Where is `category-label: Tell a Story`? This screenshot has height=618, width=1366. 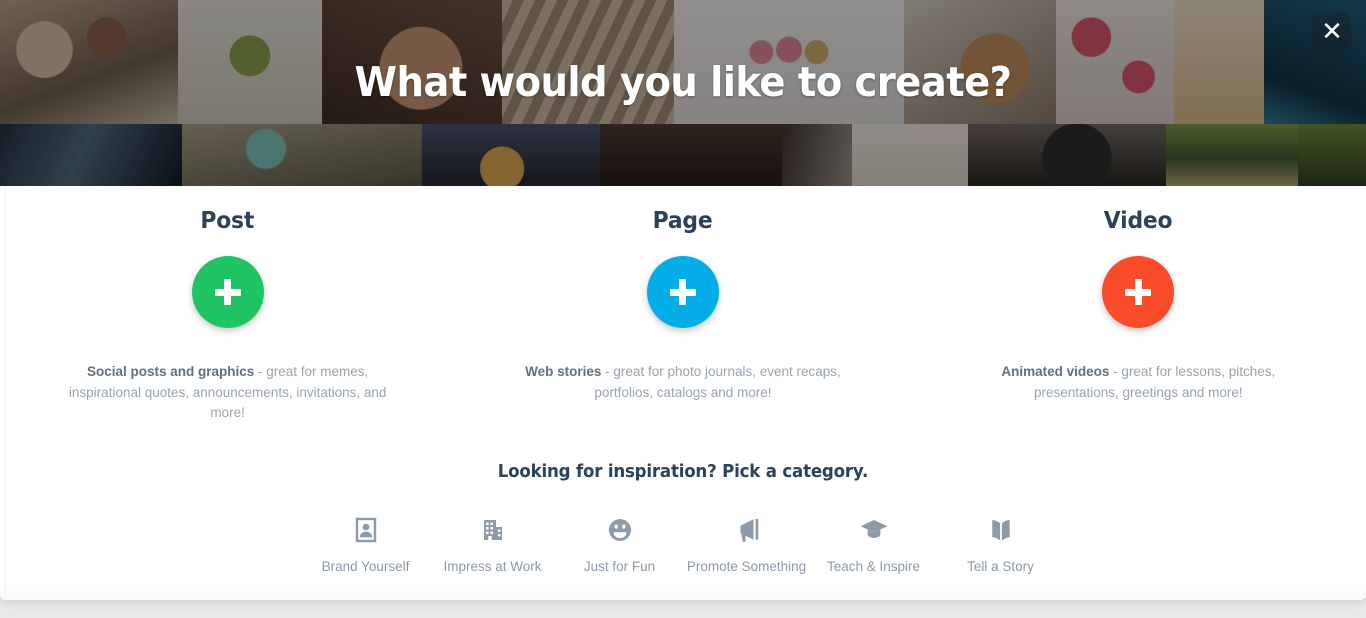
category-label: Tell a Story is located at coordinates (1000, 566).